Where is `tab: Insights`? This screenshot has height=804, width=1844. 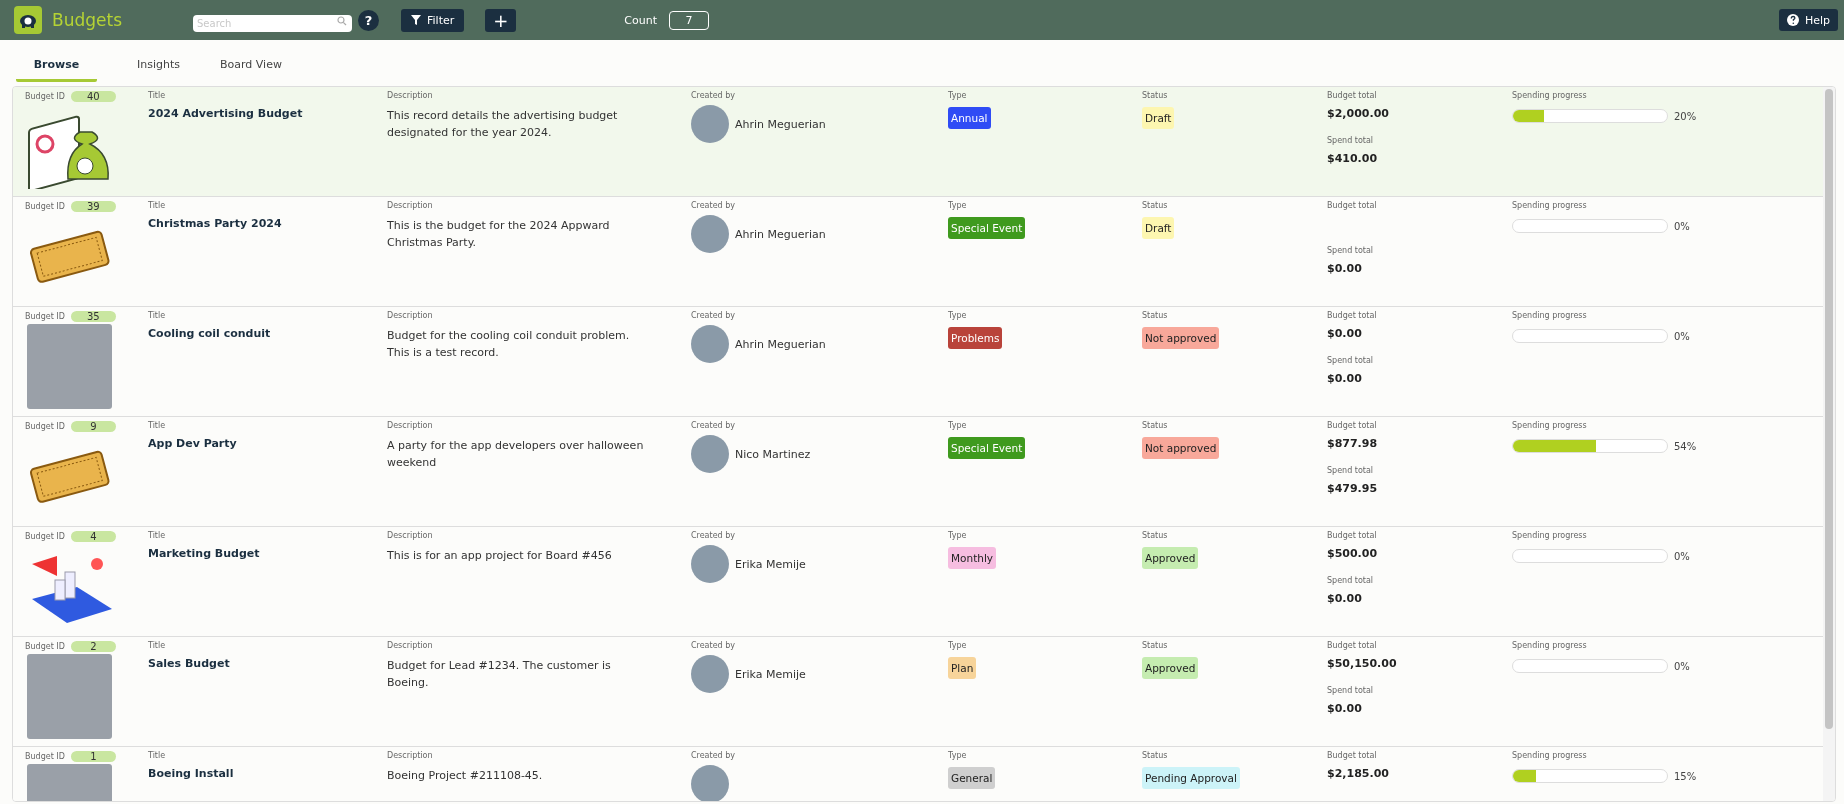 tab: Insights is located at coordinates (158, 66).